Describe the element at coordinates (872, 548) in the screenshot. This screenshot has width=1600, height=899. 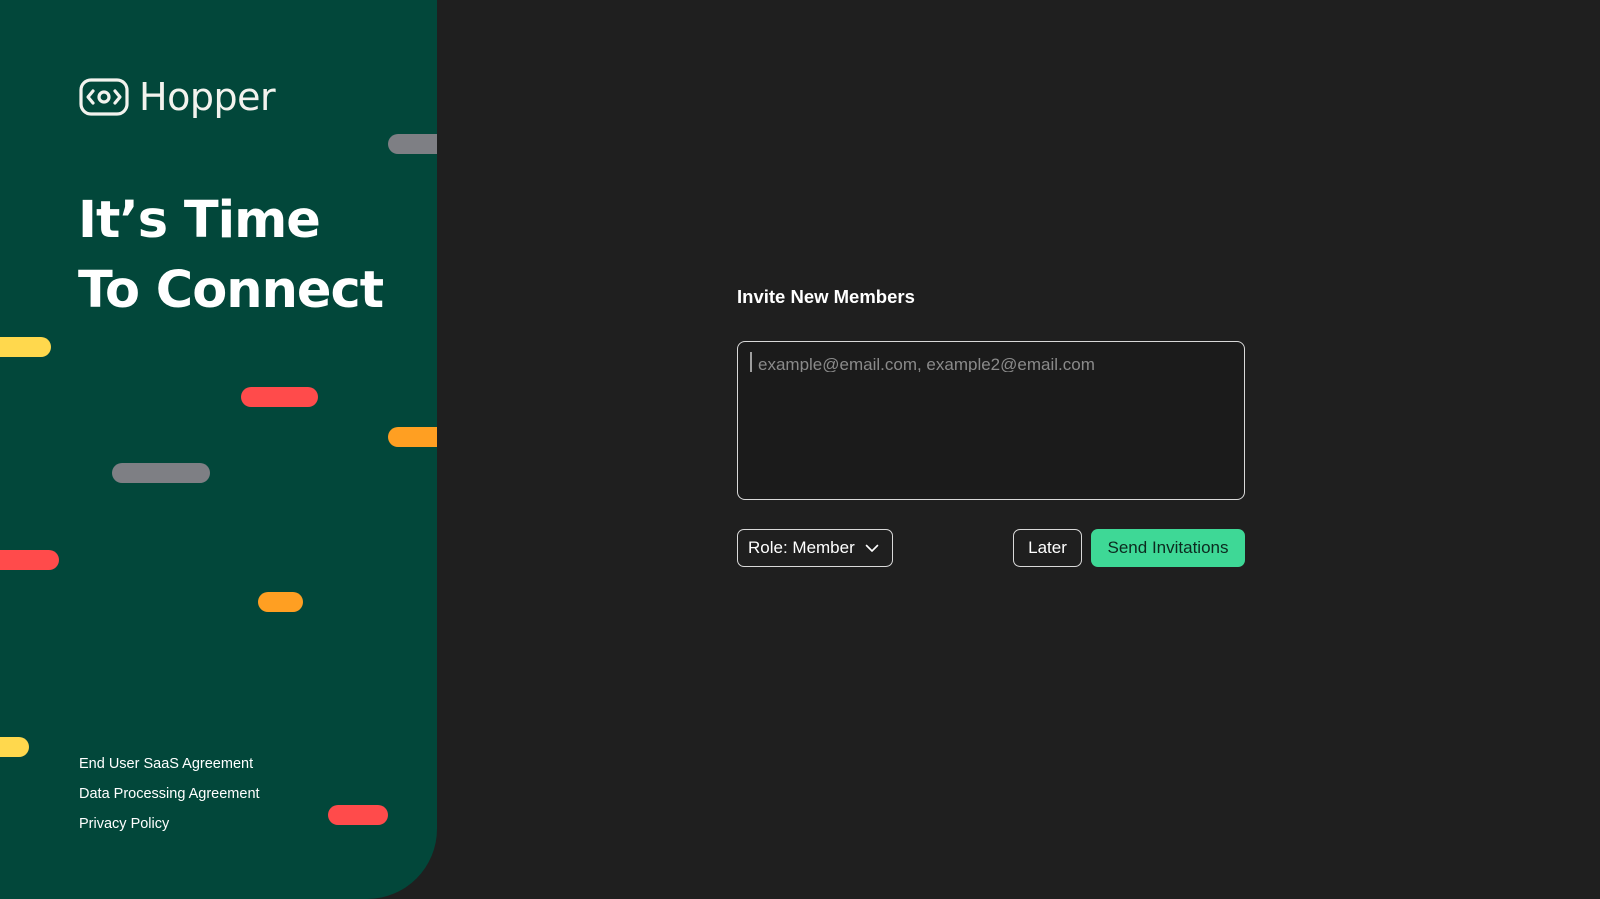
I see `chevron-down-icon` at that location.